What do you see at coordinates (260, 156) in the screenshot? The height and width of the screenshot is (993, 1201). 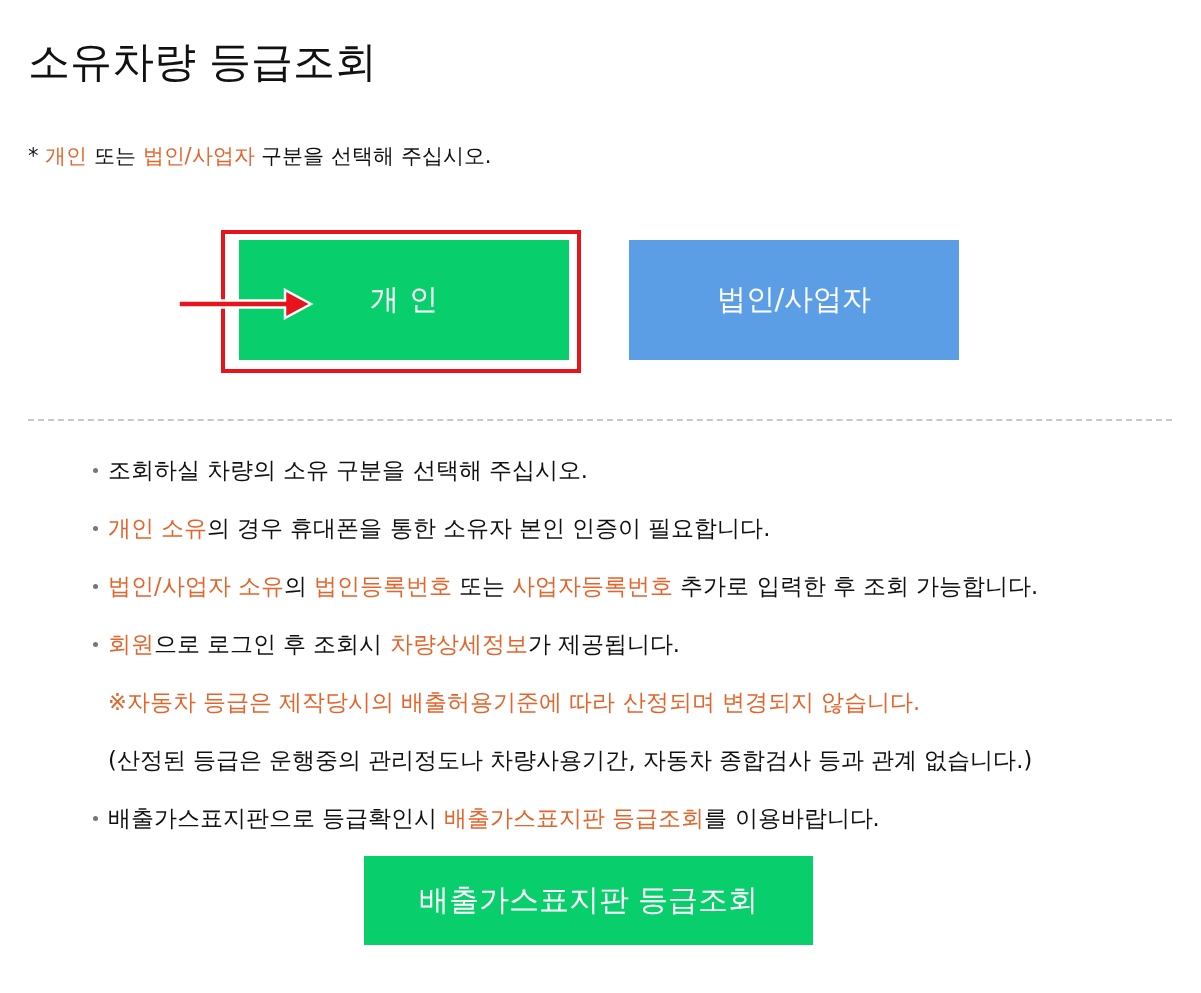 I see `instruction-text: * 개인 또는 법인/사업자 구분을 선택해 주십시오.` at bounding box center [260, 156].